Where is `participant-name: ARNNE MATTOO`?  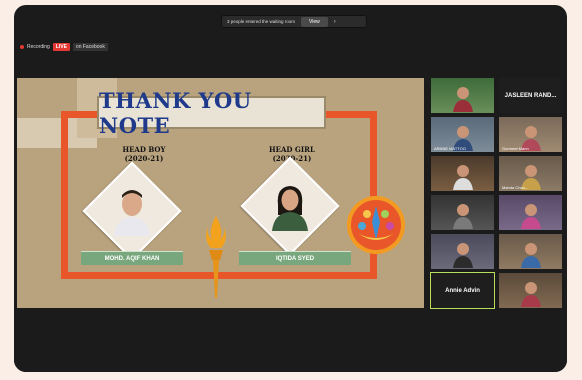 participant-name: ARNNE MATTOO is located at coordinates (450, 148).